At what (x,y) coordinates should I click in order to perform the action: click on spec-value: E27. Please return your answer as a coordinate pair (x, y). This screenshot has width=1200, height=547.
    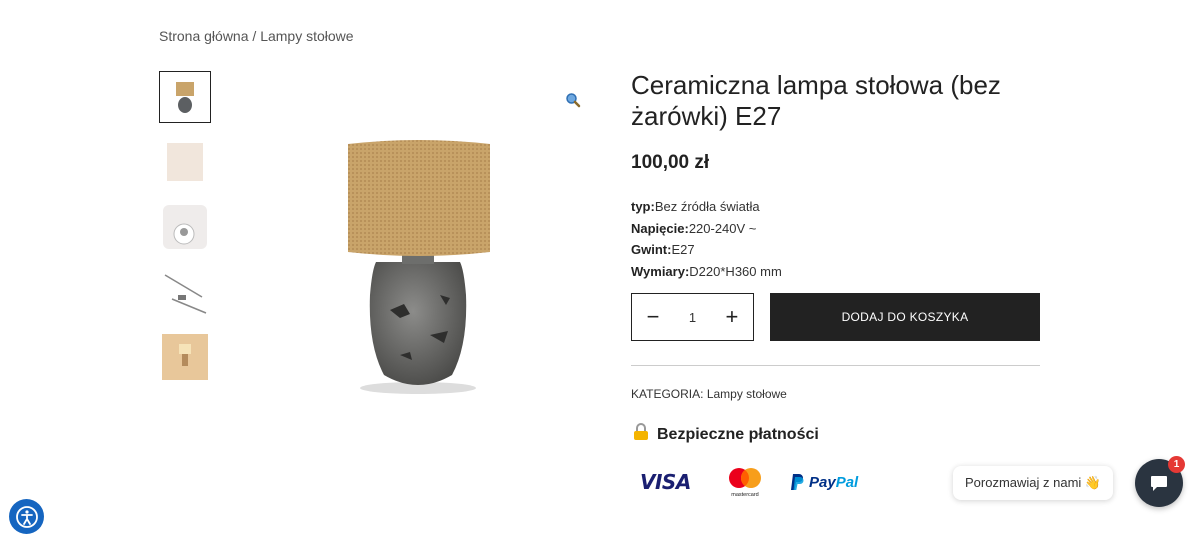
    Looking at the image, I should click on (683, 249).